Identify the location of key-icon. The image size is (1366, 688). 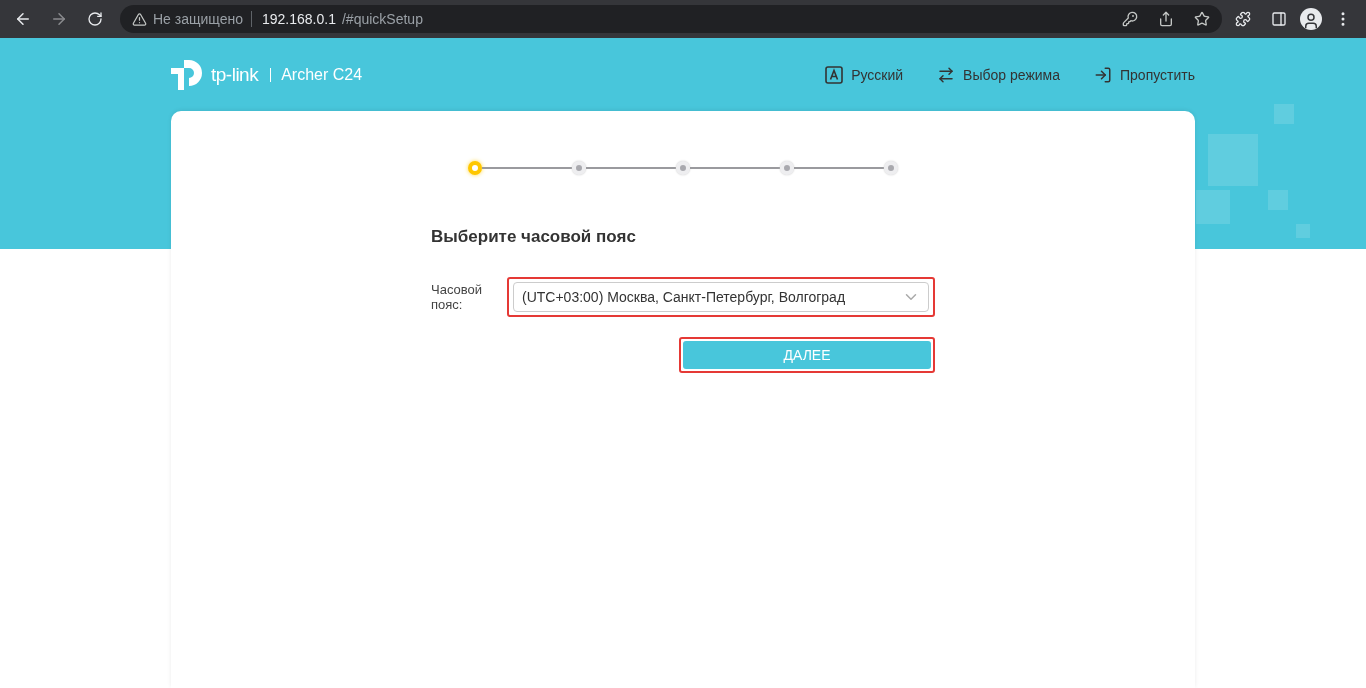
(1130, 19).